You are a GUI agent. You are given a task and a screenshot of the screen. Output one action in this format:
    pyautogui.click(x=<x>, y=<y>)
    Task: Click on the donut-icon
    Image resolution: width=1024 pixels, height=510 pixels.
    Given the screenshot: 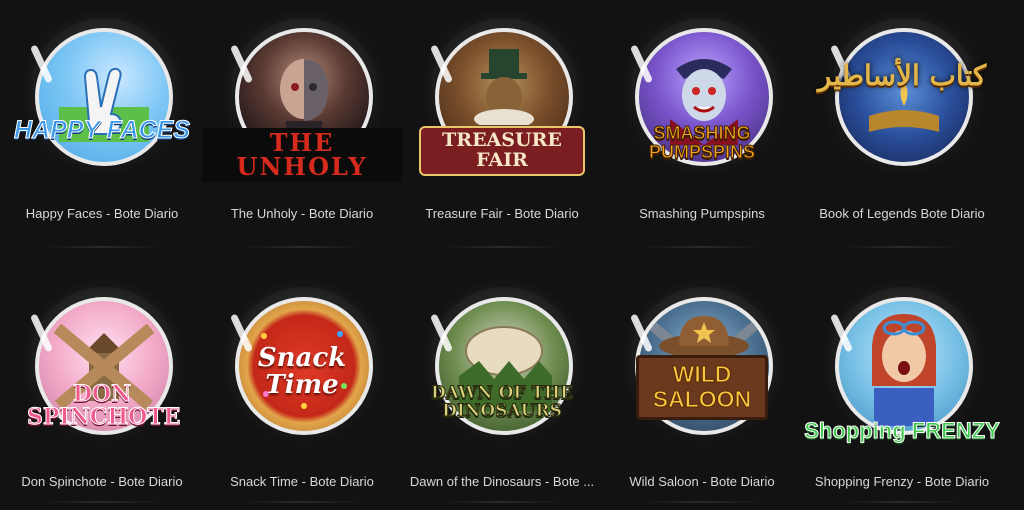 What is the action you would take?
    pyautogui.click(x=304, y=370)
    